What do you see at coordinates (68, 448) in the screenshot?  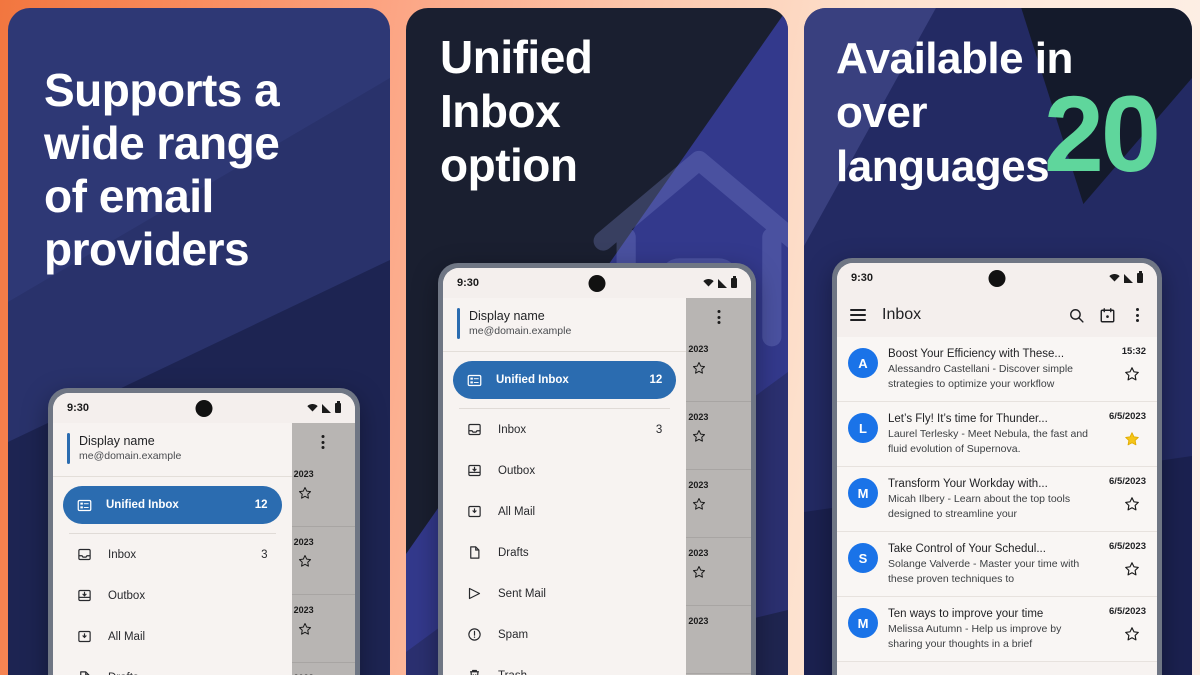 I see `account-accent-bar` at bounding box center [68, 448].